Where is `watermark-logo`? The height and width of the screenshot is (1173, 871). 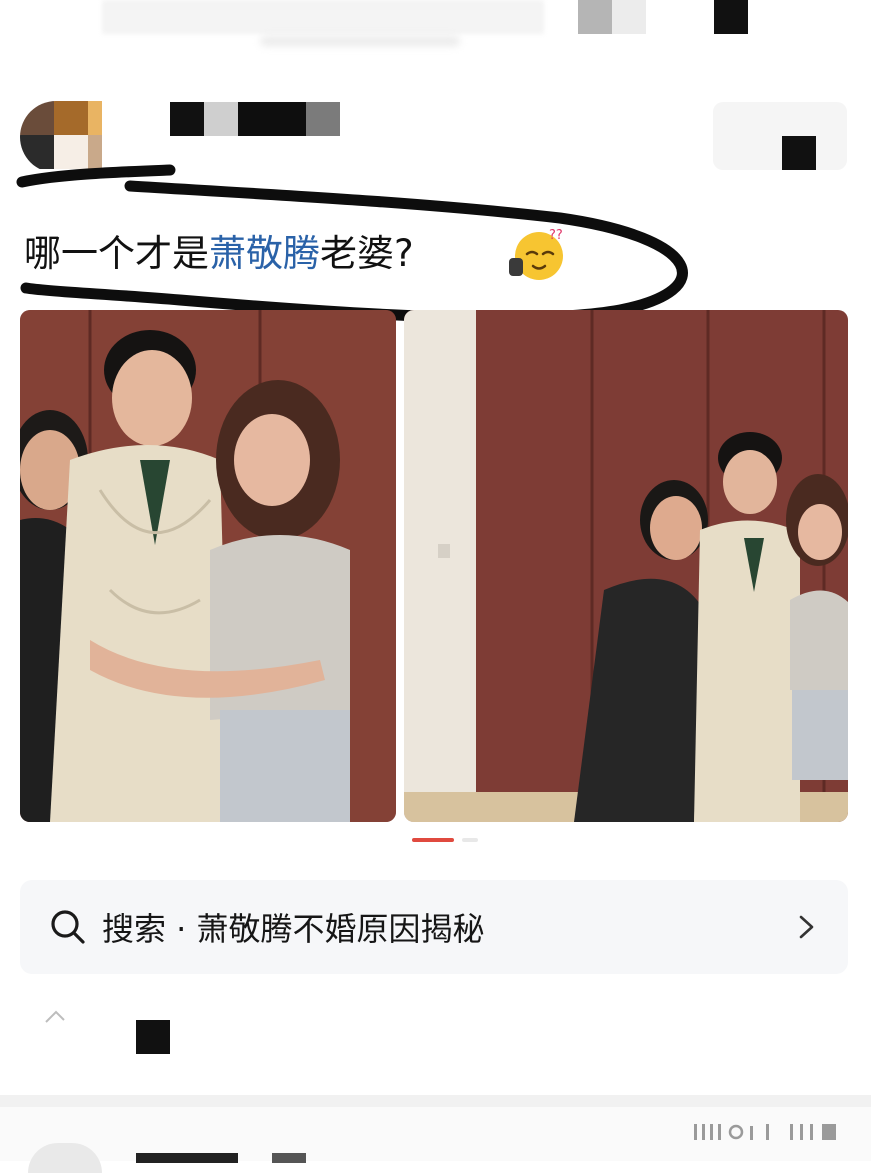 watermark-logo is located at coordinates (765, 1132).